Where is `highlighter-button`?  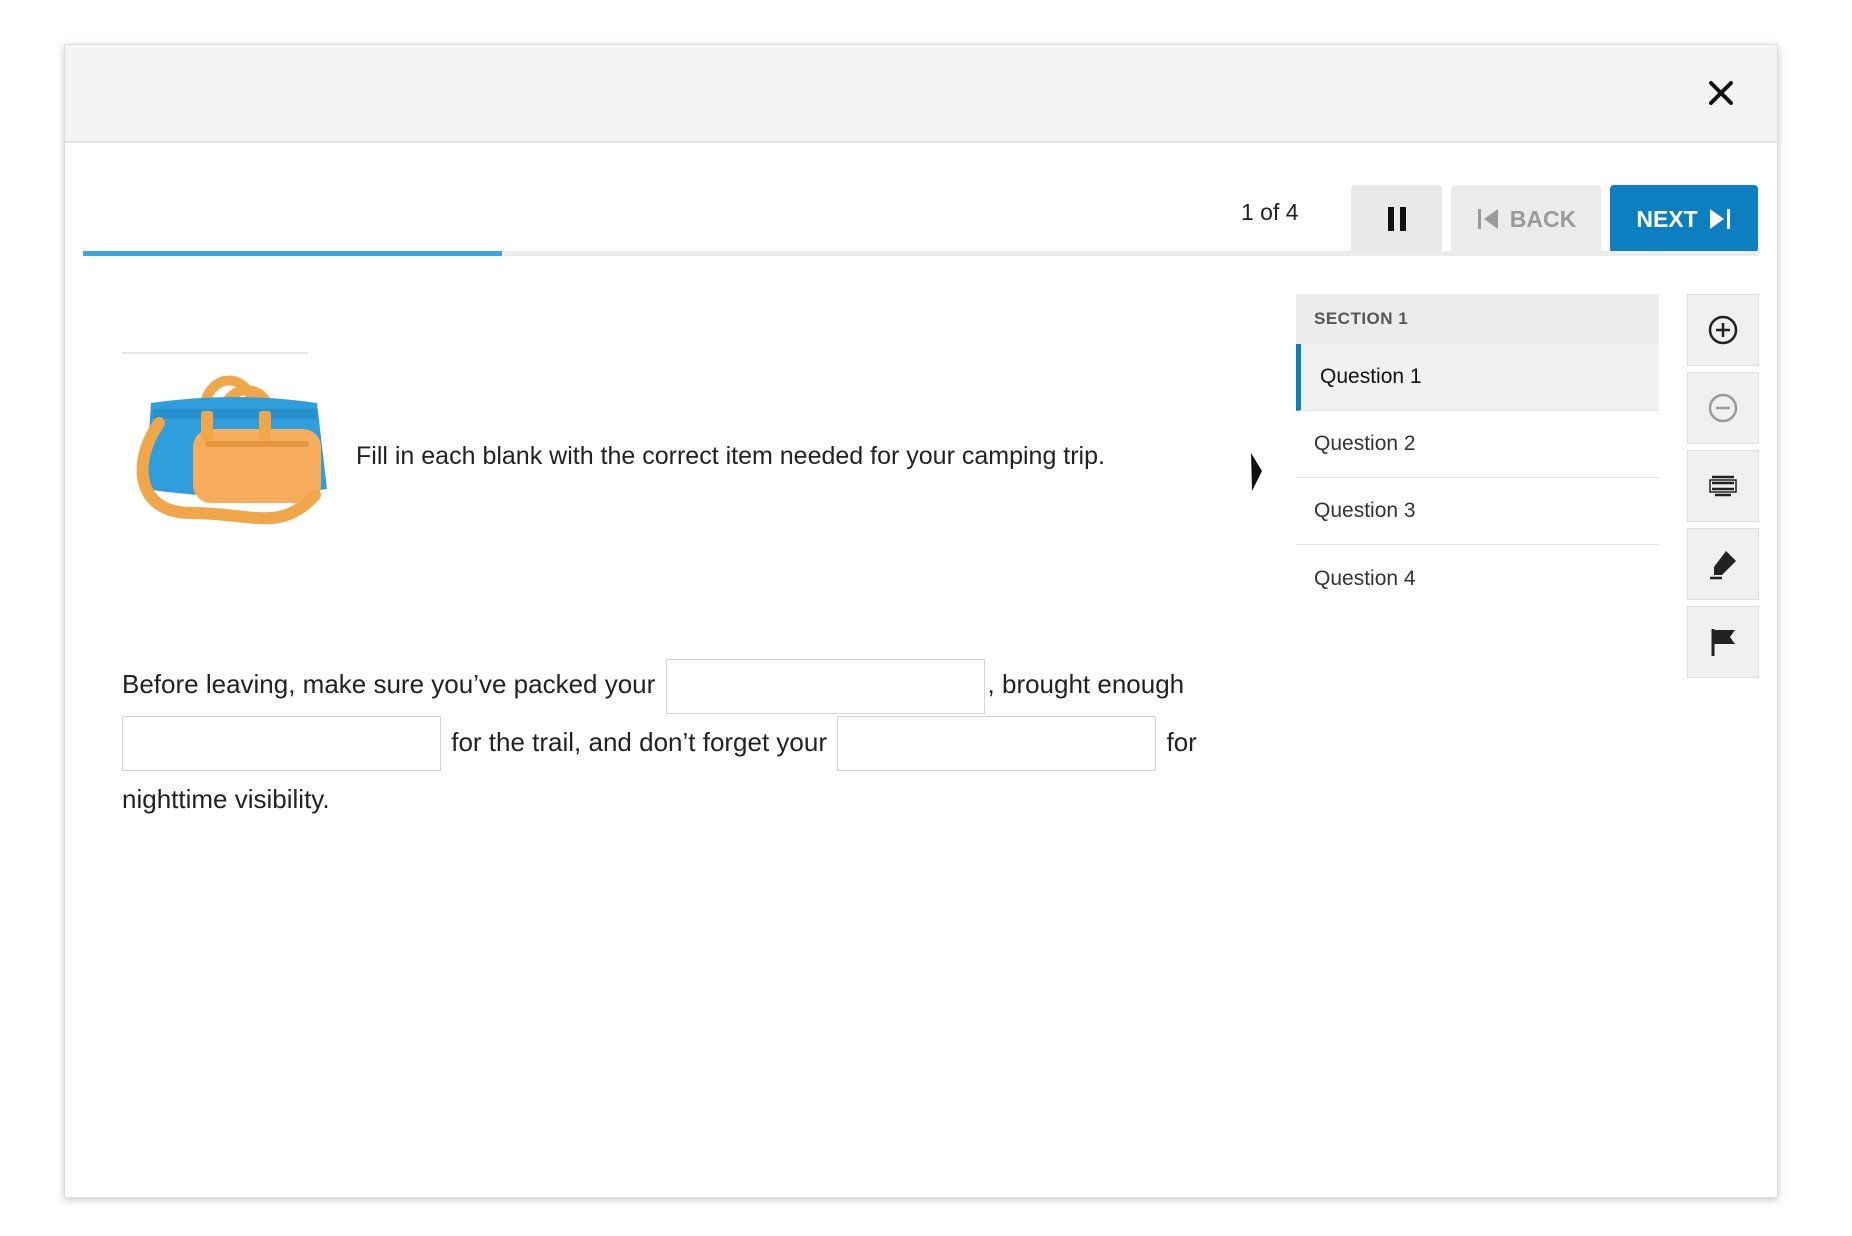
highlighter-button is located at coordinates (1723, 564).